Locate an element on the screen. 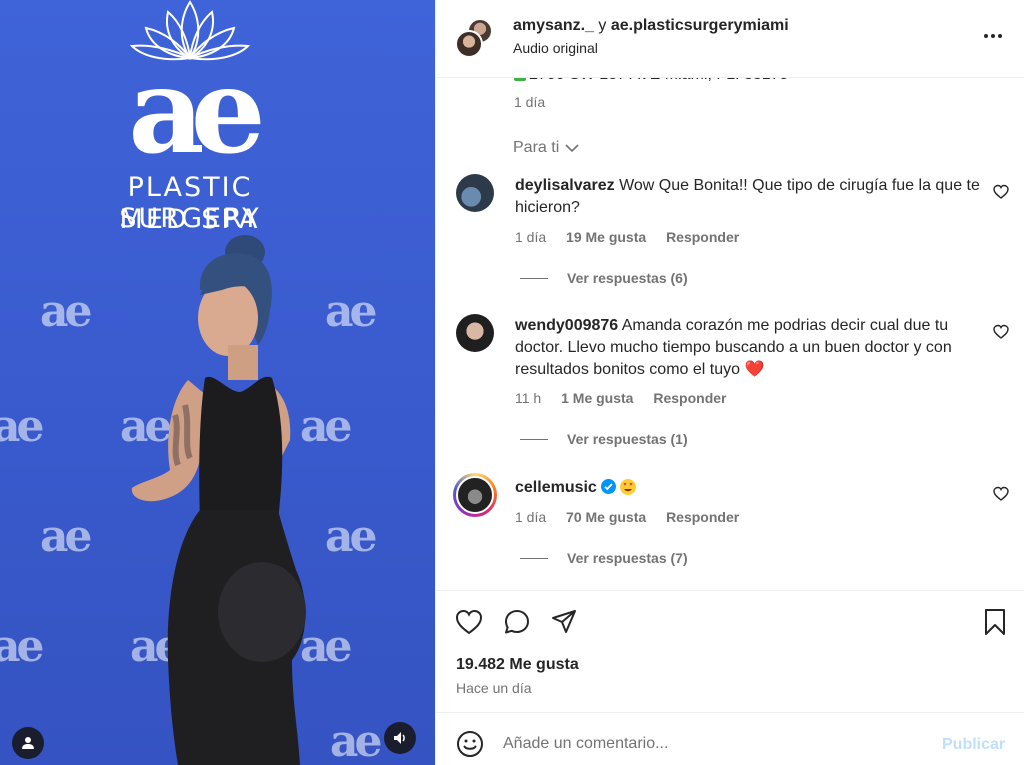 Image resolution: width=1024 pixels, height=765 pixels. user-icon is located at coordinates (28, 743).